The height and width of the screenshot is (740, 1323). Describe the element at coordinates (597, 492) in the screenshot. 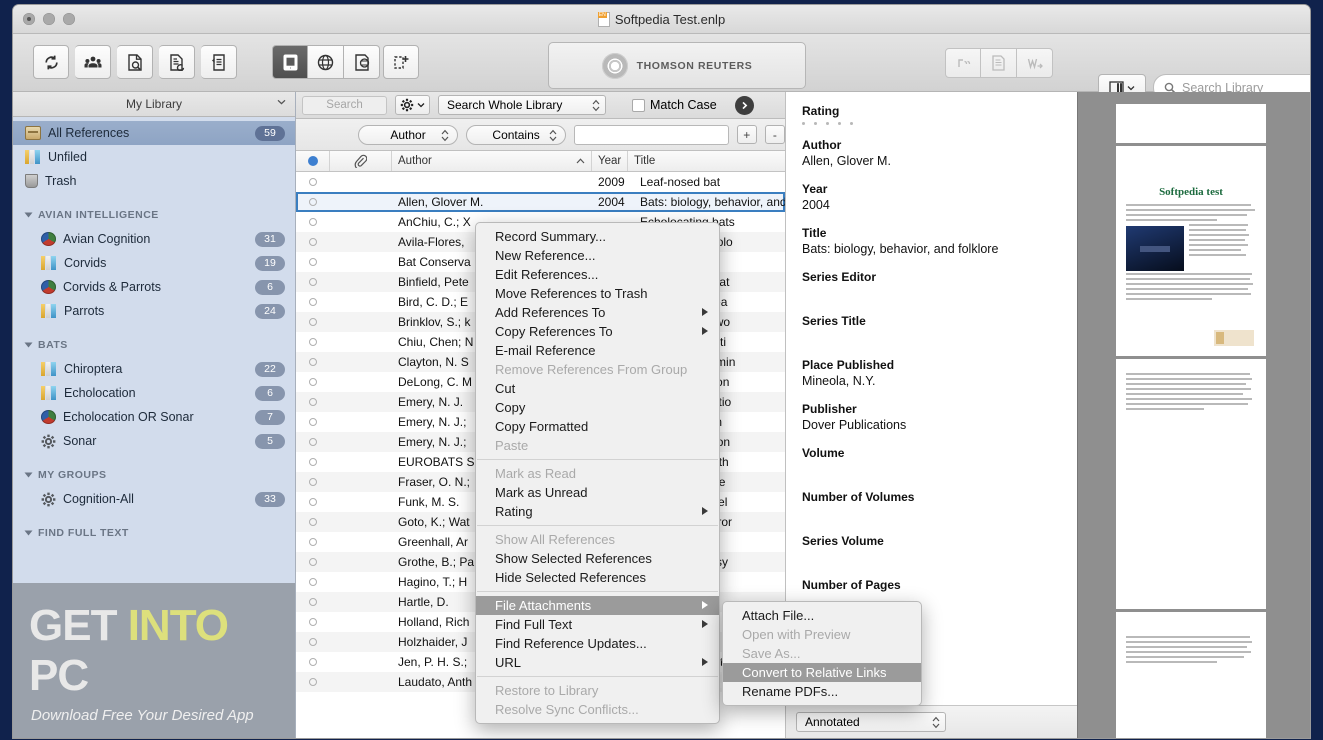

I see `menu-item-mark-as-unread: Mark as Unread` at that location.